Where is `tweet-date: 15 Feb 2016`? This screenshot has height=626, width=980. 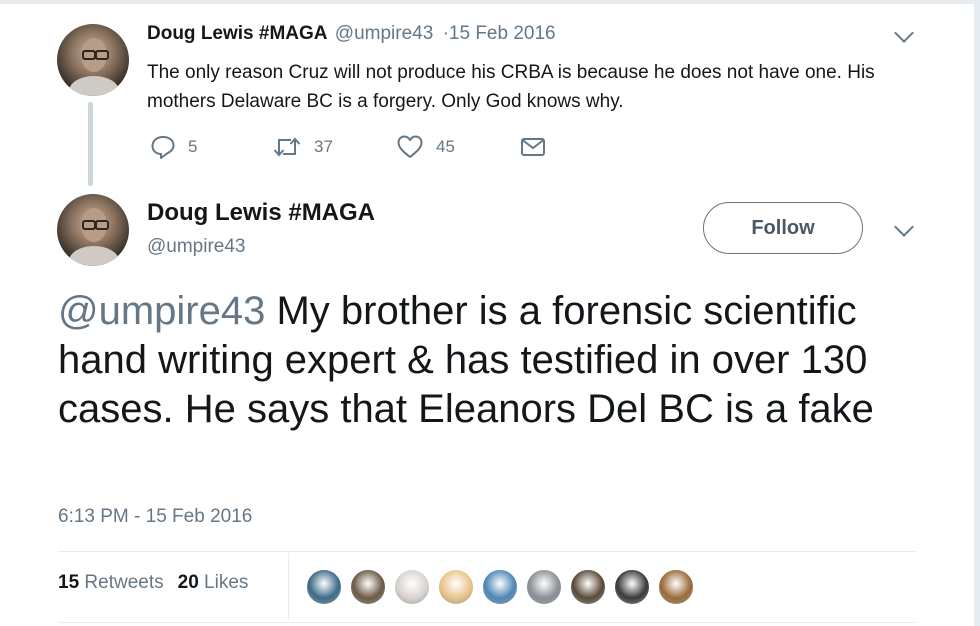 tweet-date: 15 Feb 2016 is located at coordinates (502, 33).